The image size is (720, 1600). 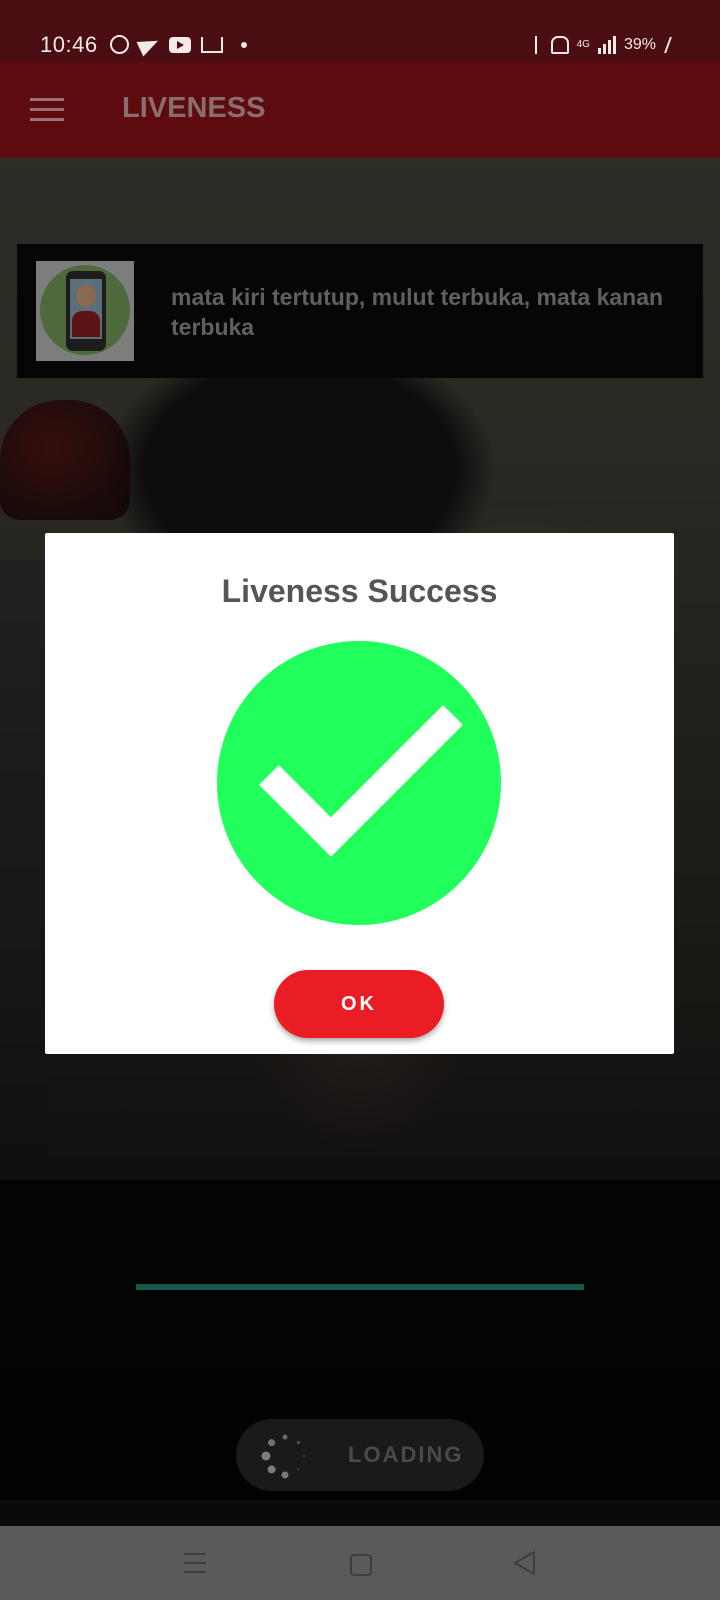 I want to click on status-time: 10:46, so click(x=69, y=44).